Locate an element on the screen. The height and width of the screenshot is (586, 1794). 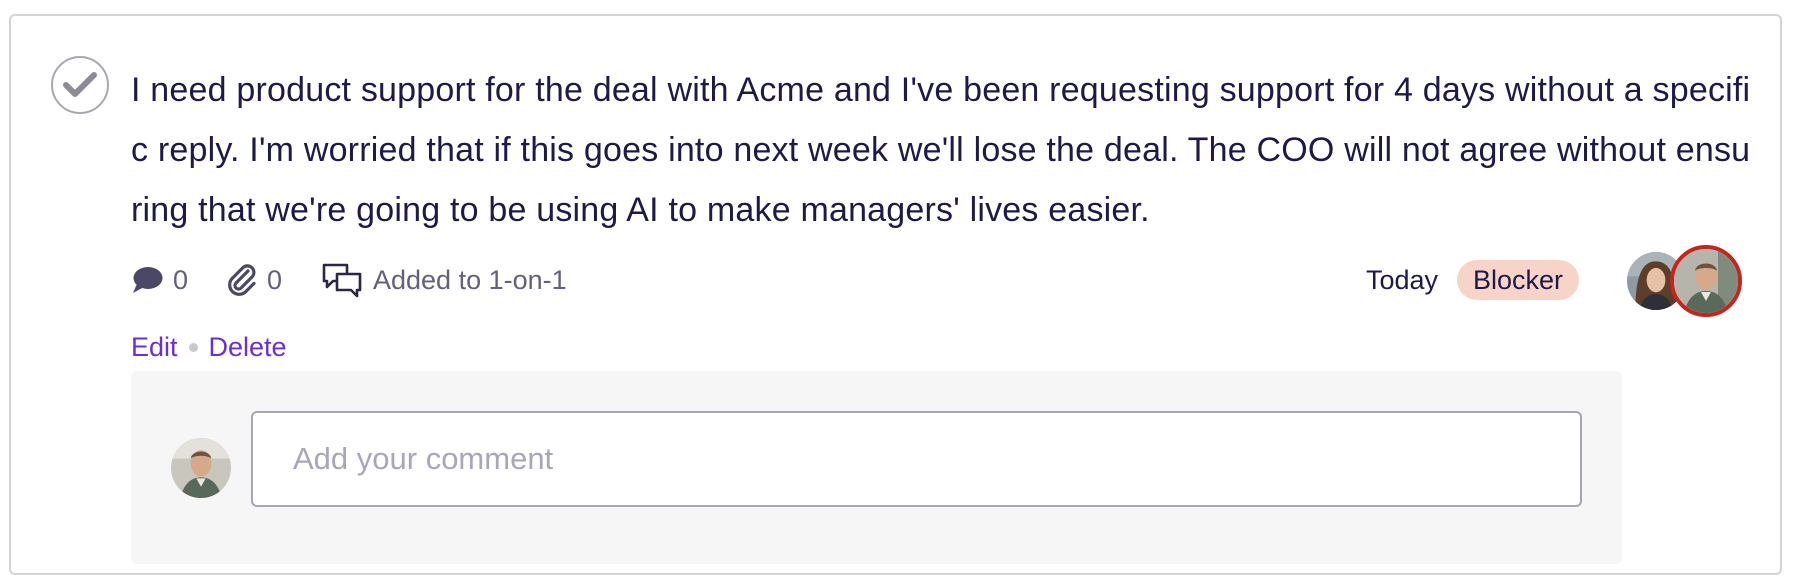
attachments-count: 0 is located at coordinates (254, 280).